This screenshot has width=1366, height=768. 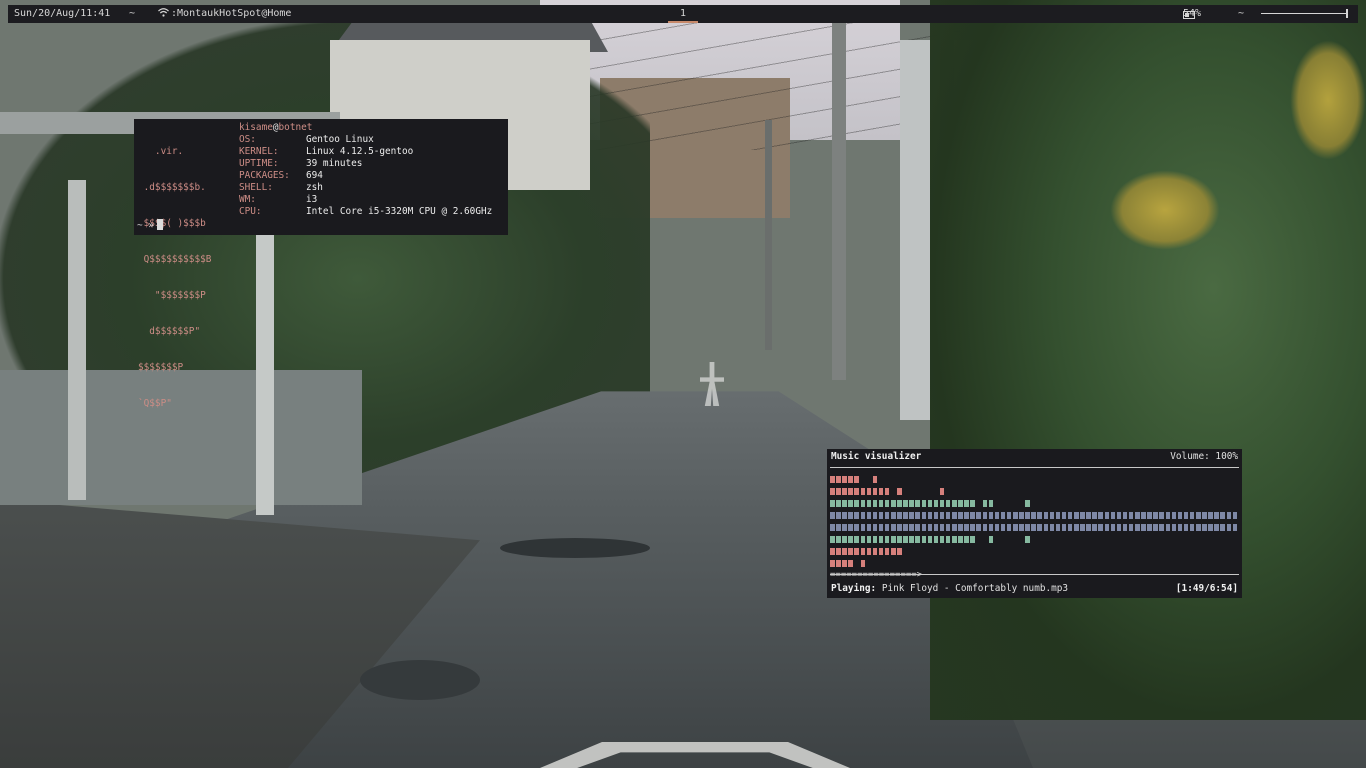 I want to click on volume-slider-handle, so click(x=1347, y=13).